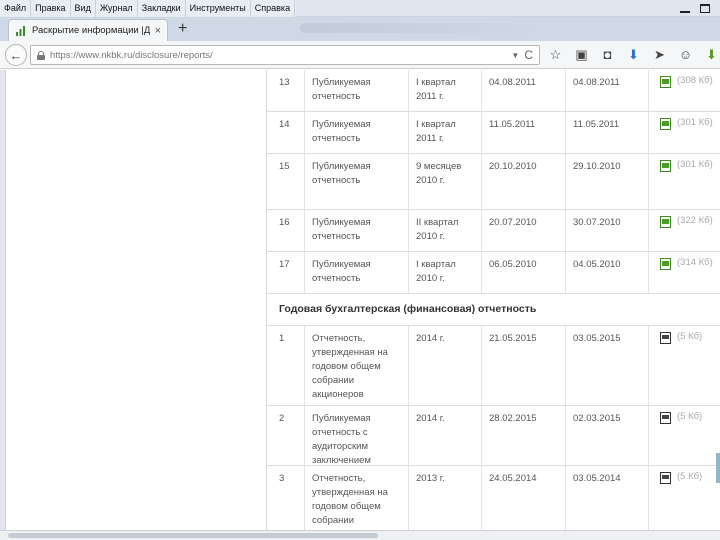 This screenshot has height=540, width=720. I want to click on tab-disclosure: Раскрытие информации |Д... ×, so click(88, 30).